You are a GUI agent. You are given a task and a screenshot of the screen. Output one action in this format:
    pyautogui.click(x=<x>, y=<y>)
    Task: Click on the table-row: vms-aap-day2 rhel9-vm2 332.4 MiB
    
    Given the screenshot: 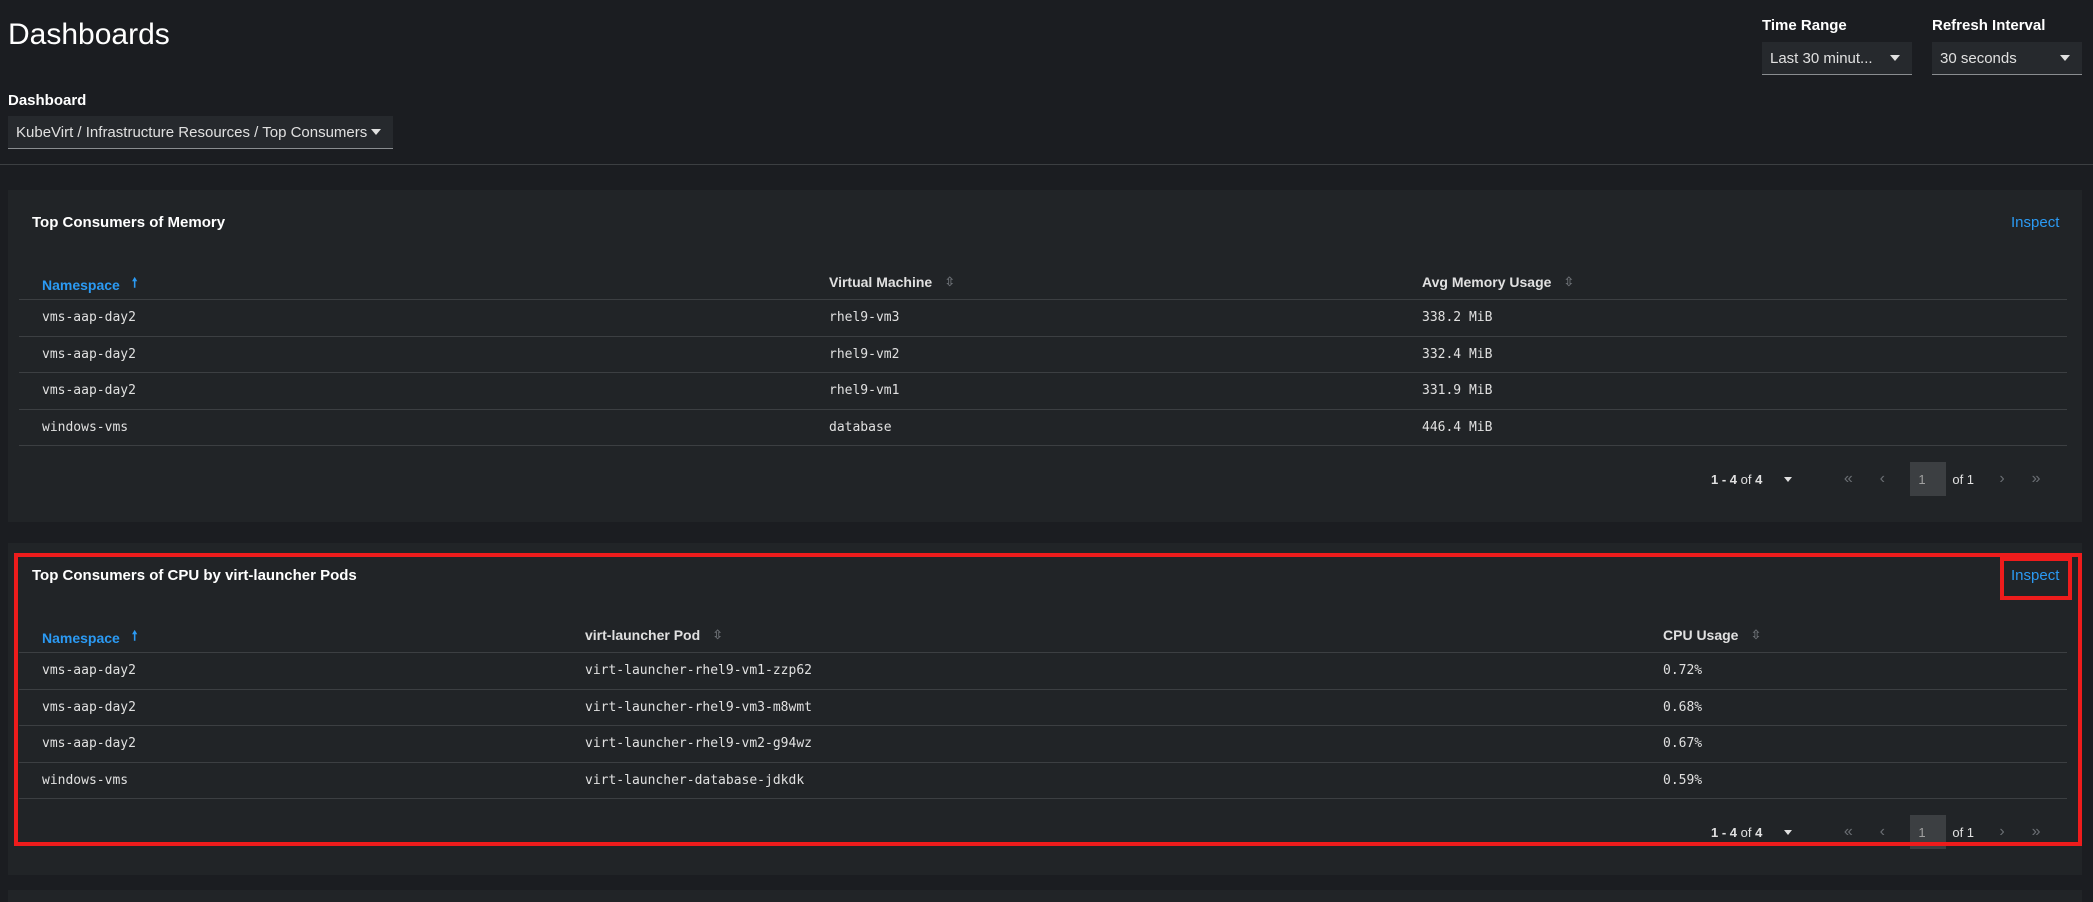 What is the action you would take?
    pyautogui.click(x=1043, y=355)
    